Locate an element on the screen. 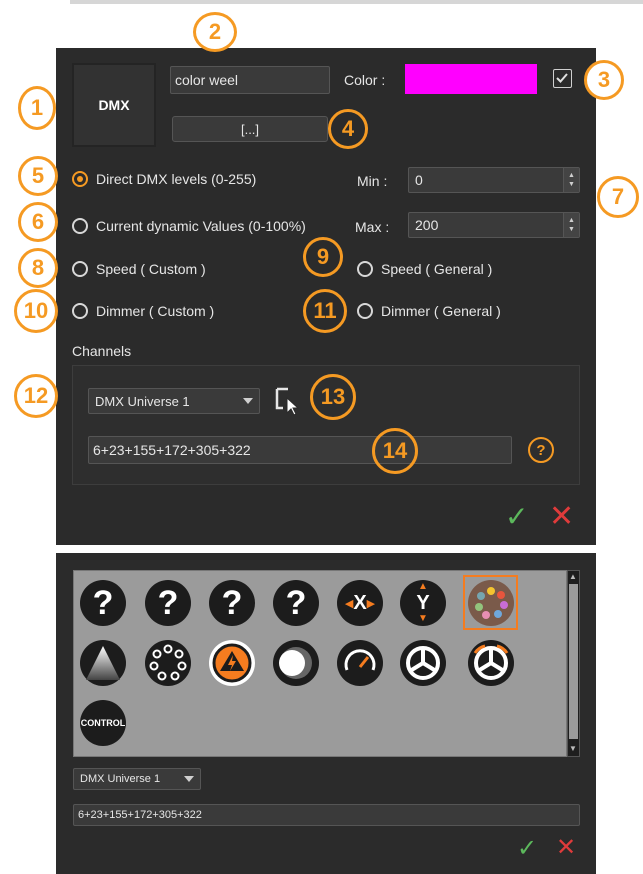 The width and height of the screenshot is (643, 874). arrow-right-icon: ▶ is located at coordinates (371, 603).